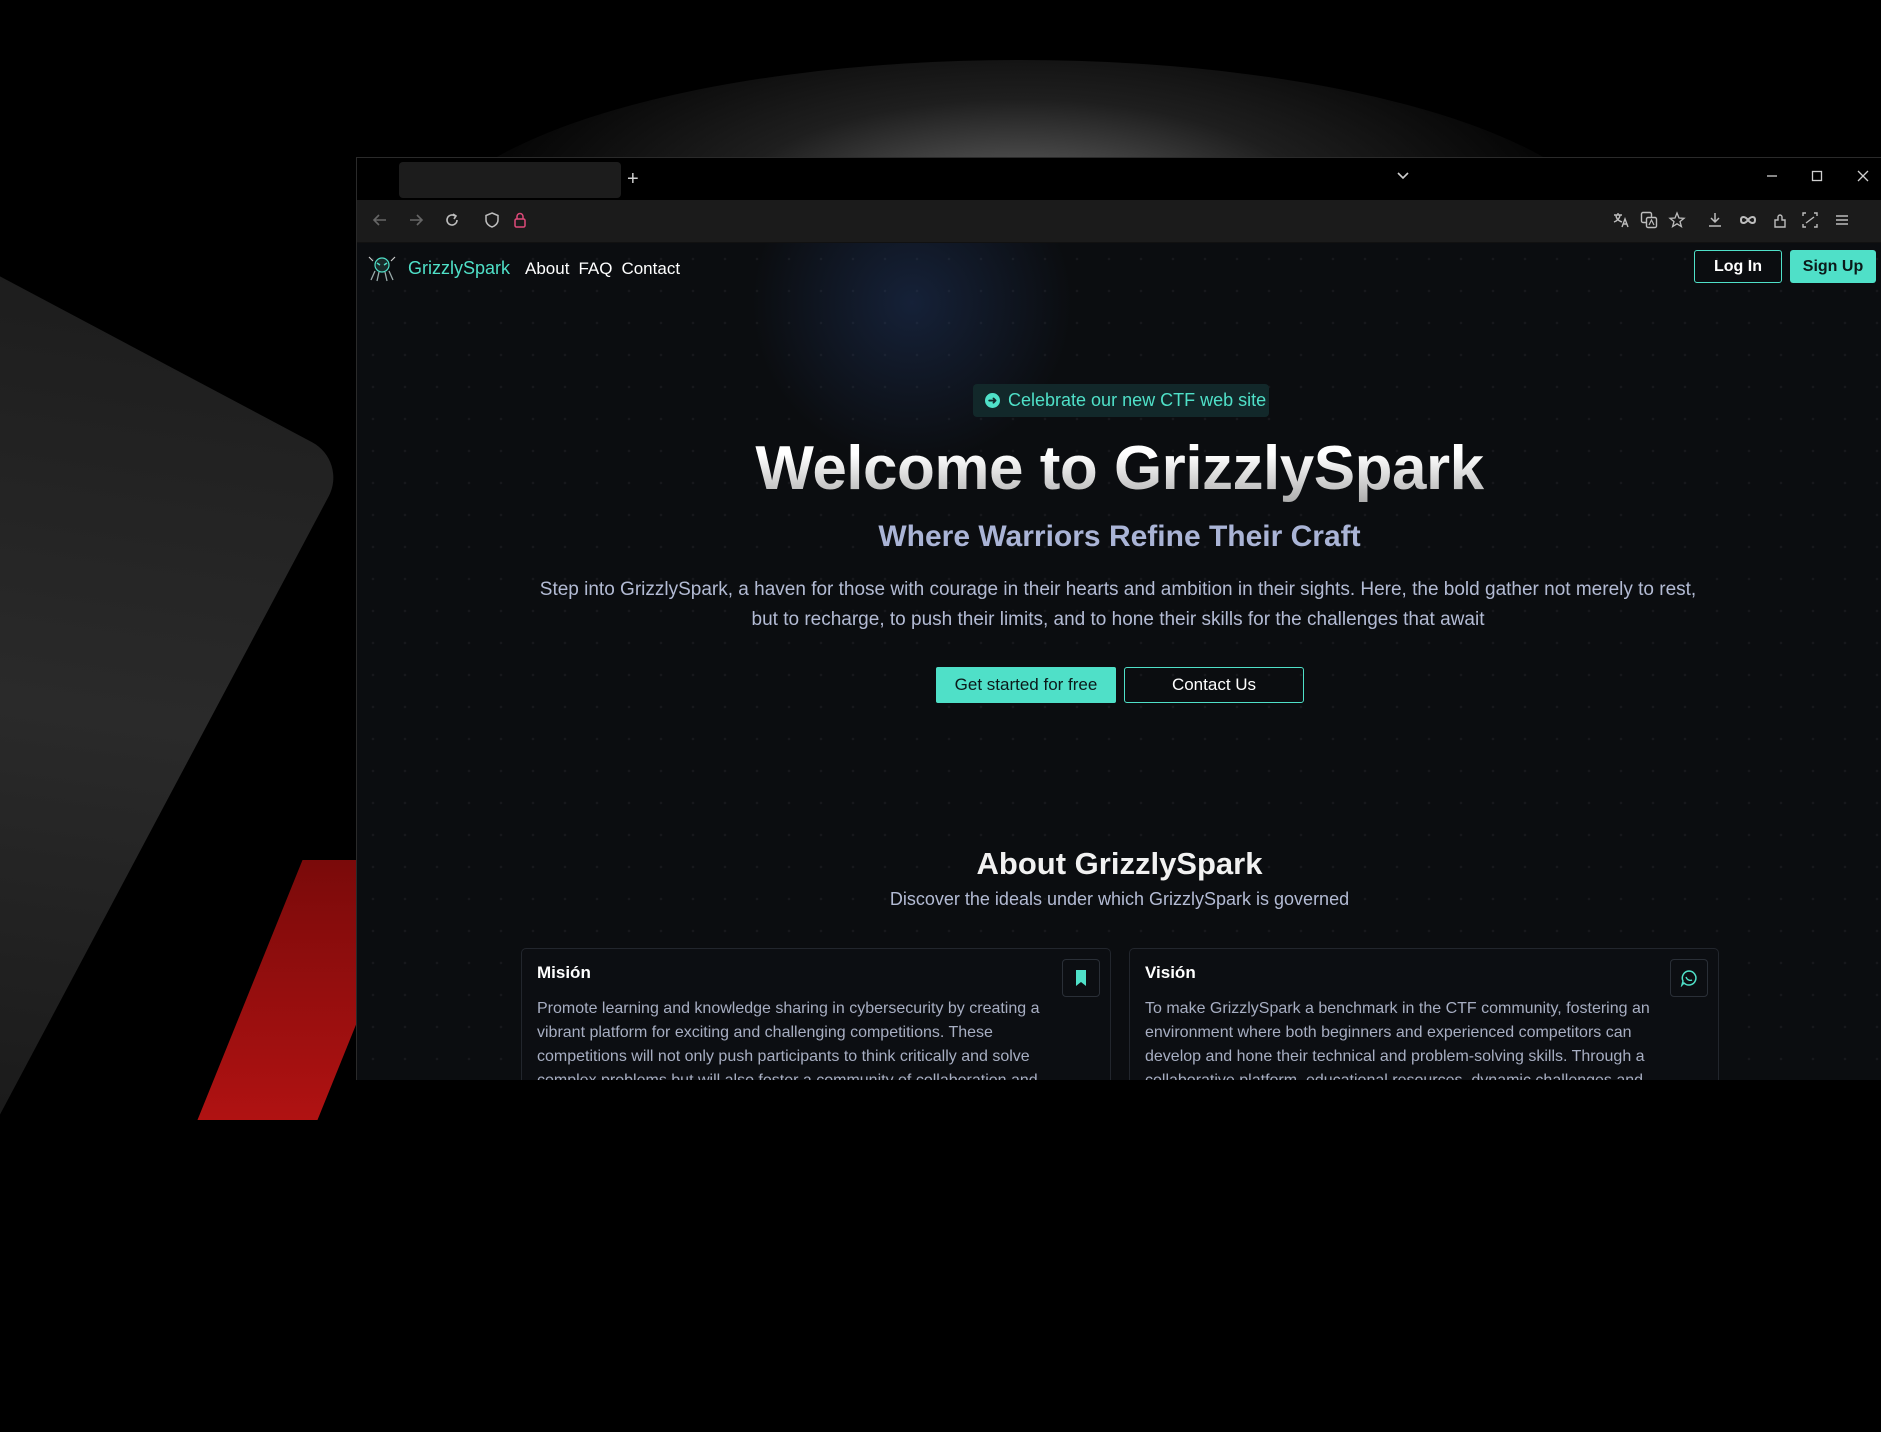 The height and width of the screenshot is (1432, 1881). Describe the element at coordinates (650, 269) in the screenshot. I see `nav-link-contact: Contact` at that location.